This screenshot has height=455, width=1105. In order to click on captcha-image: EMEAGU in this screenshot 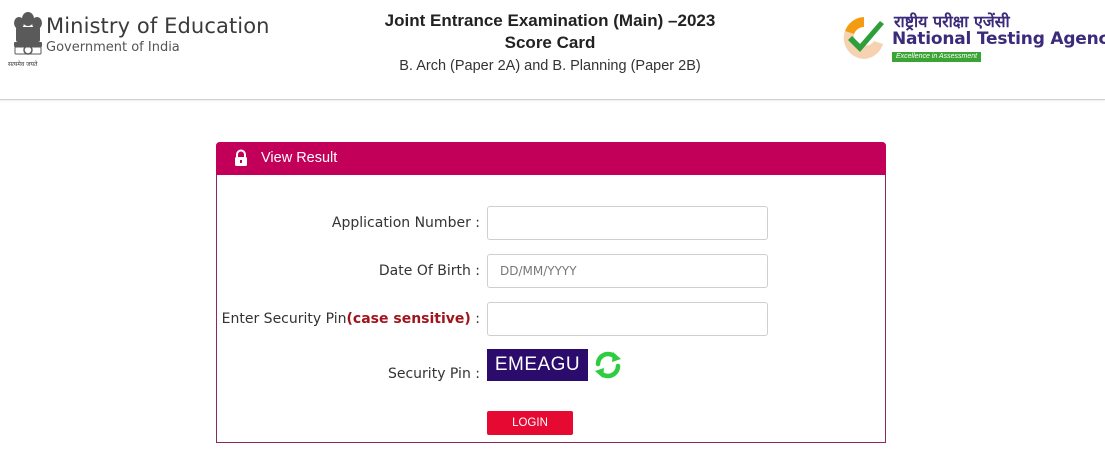, I will do `click(537, 365)`.